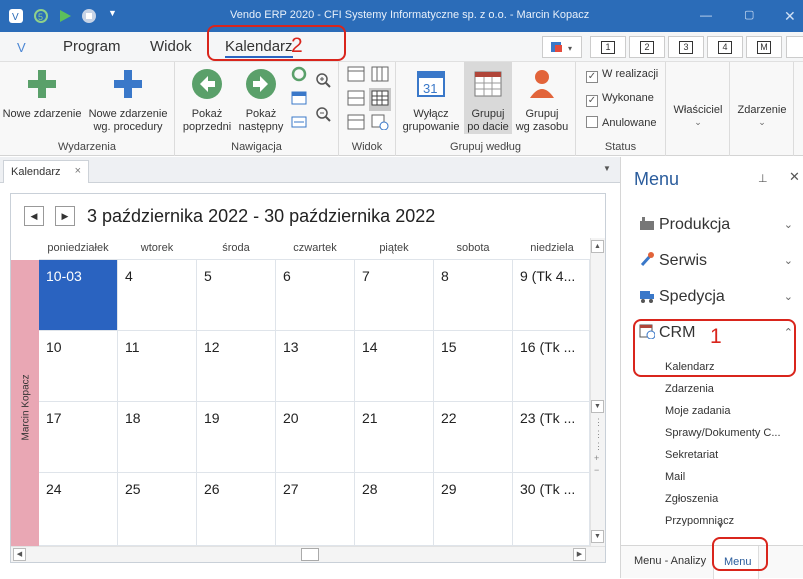 The image size is (803, 579). What do you see at coordinates (598, 446) in the screenshot?
I see `scroll-steps-icon: ⋮ ⋮ ⋮ + −` at bounding box center [598, 446].